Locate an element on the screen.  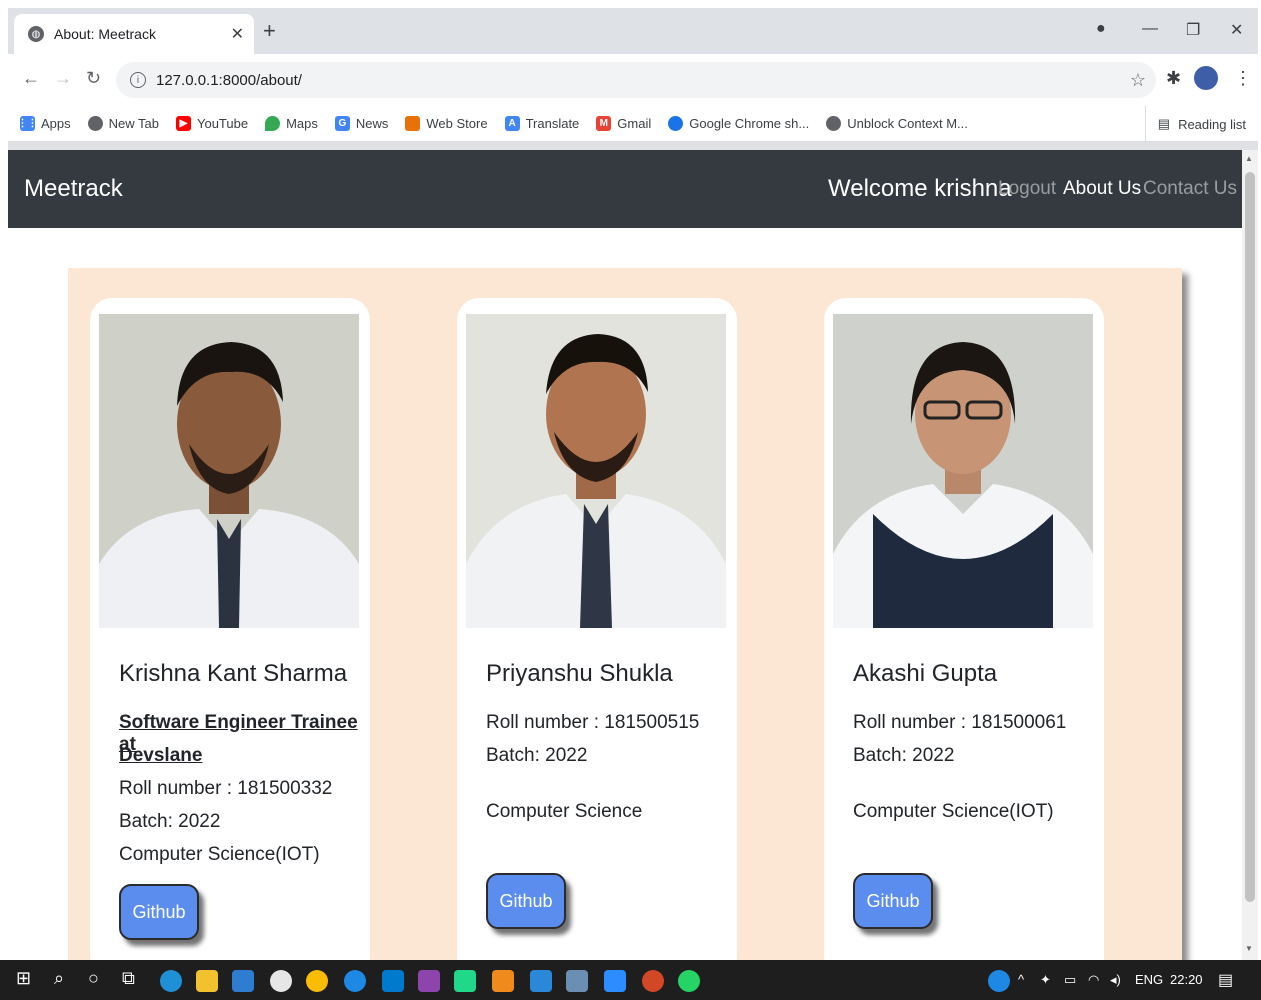
scrollbar-thumb is located at coordinates (1250, 537).